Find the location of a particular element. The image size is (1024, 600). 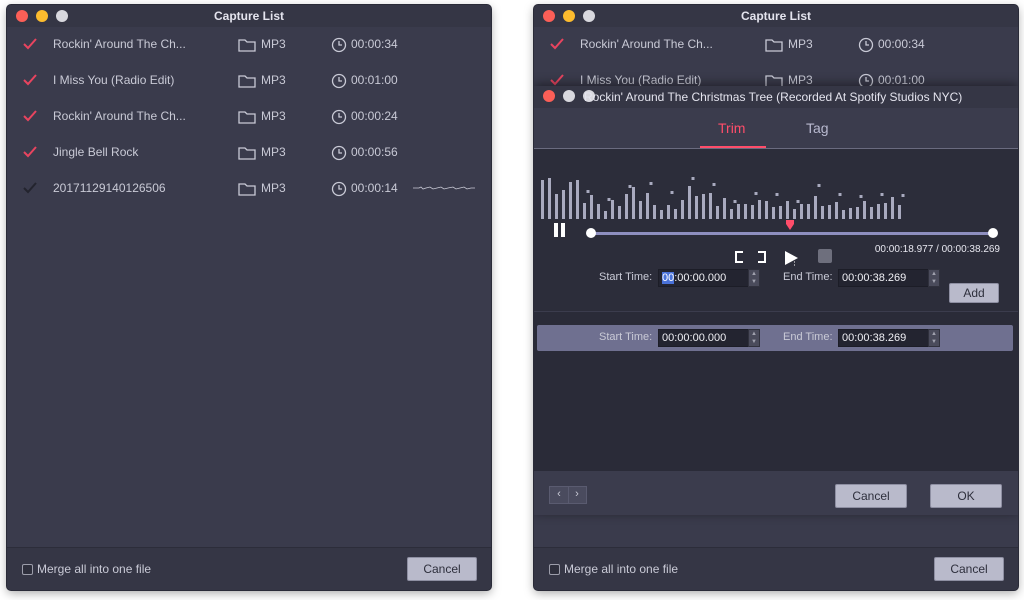

tab-trim: Trim is located at coordinates (731, 128).